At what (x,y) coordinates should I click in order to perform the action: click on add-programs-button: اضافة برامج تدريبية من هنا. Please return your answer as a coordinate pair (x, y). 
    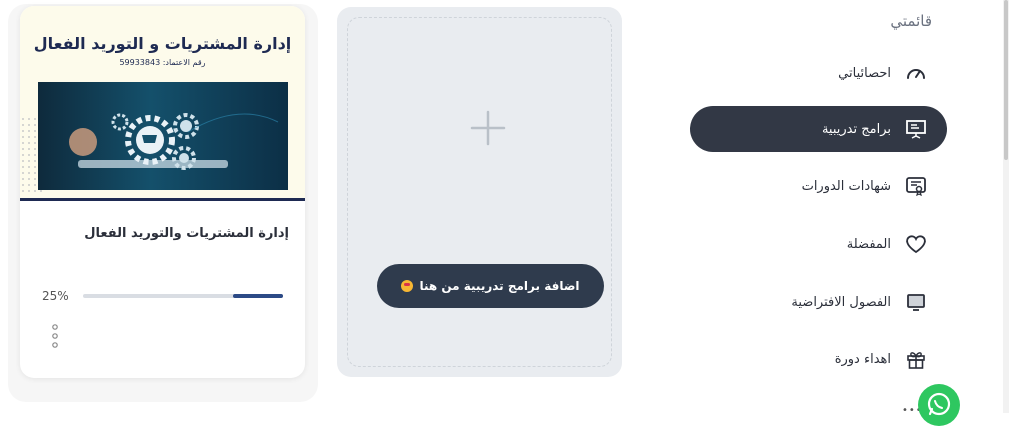
    Looking at the image, I should click on (490, 286).